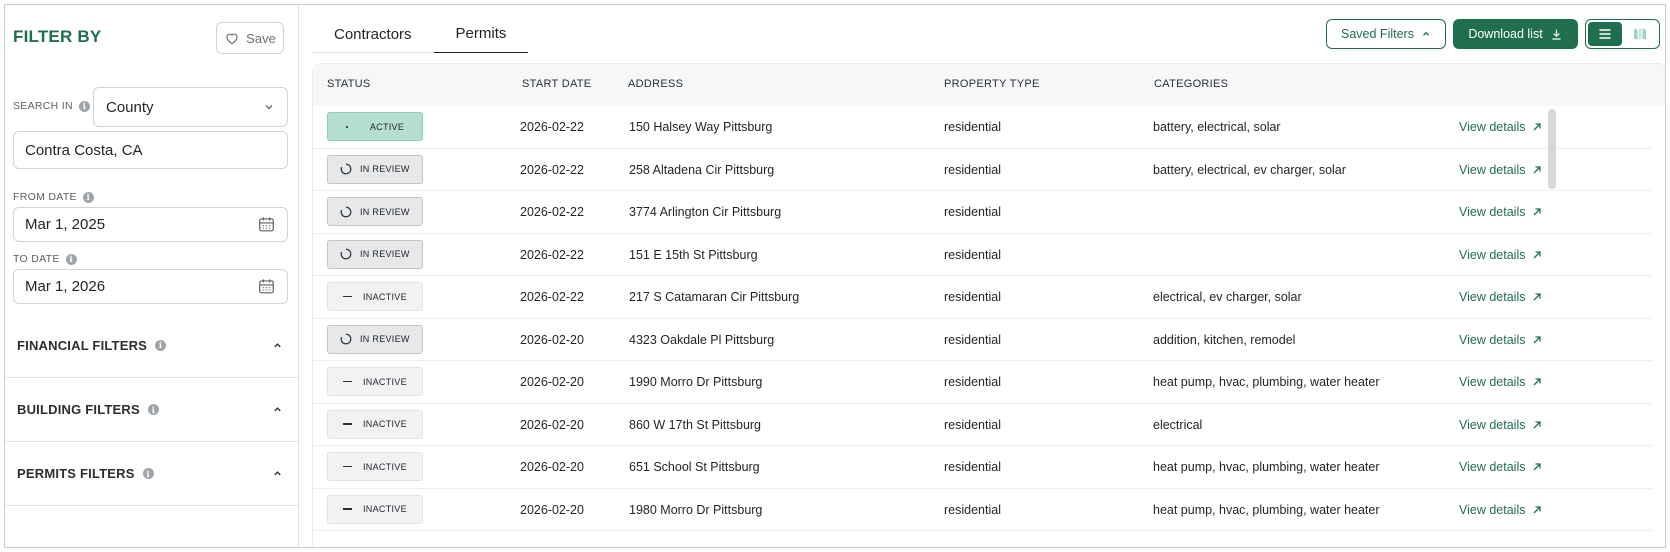 This screenshot has width=1670, height=552. I want to click on list-icon, so click(1605, 34).